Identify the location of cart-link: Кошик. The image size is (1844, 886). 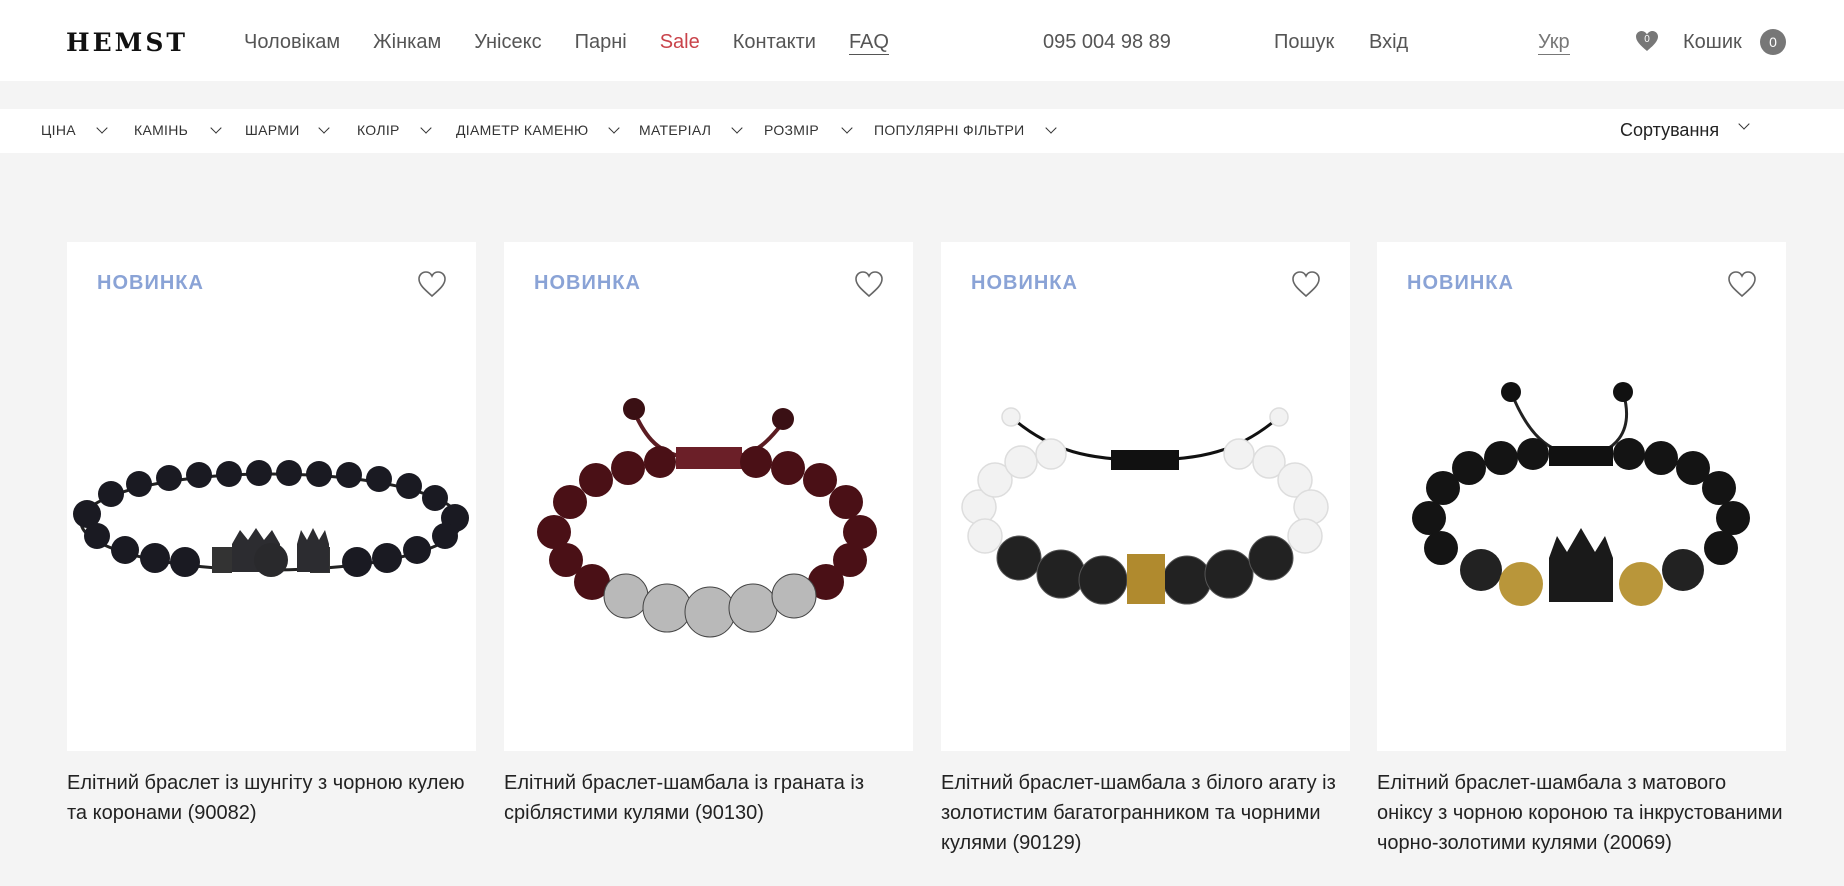
(1712, 42).